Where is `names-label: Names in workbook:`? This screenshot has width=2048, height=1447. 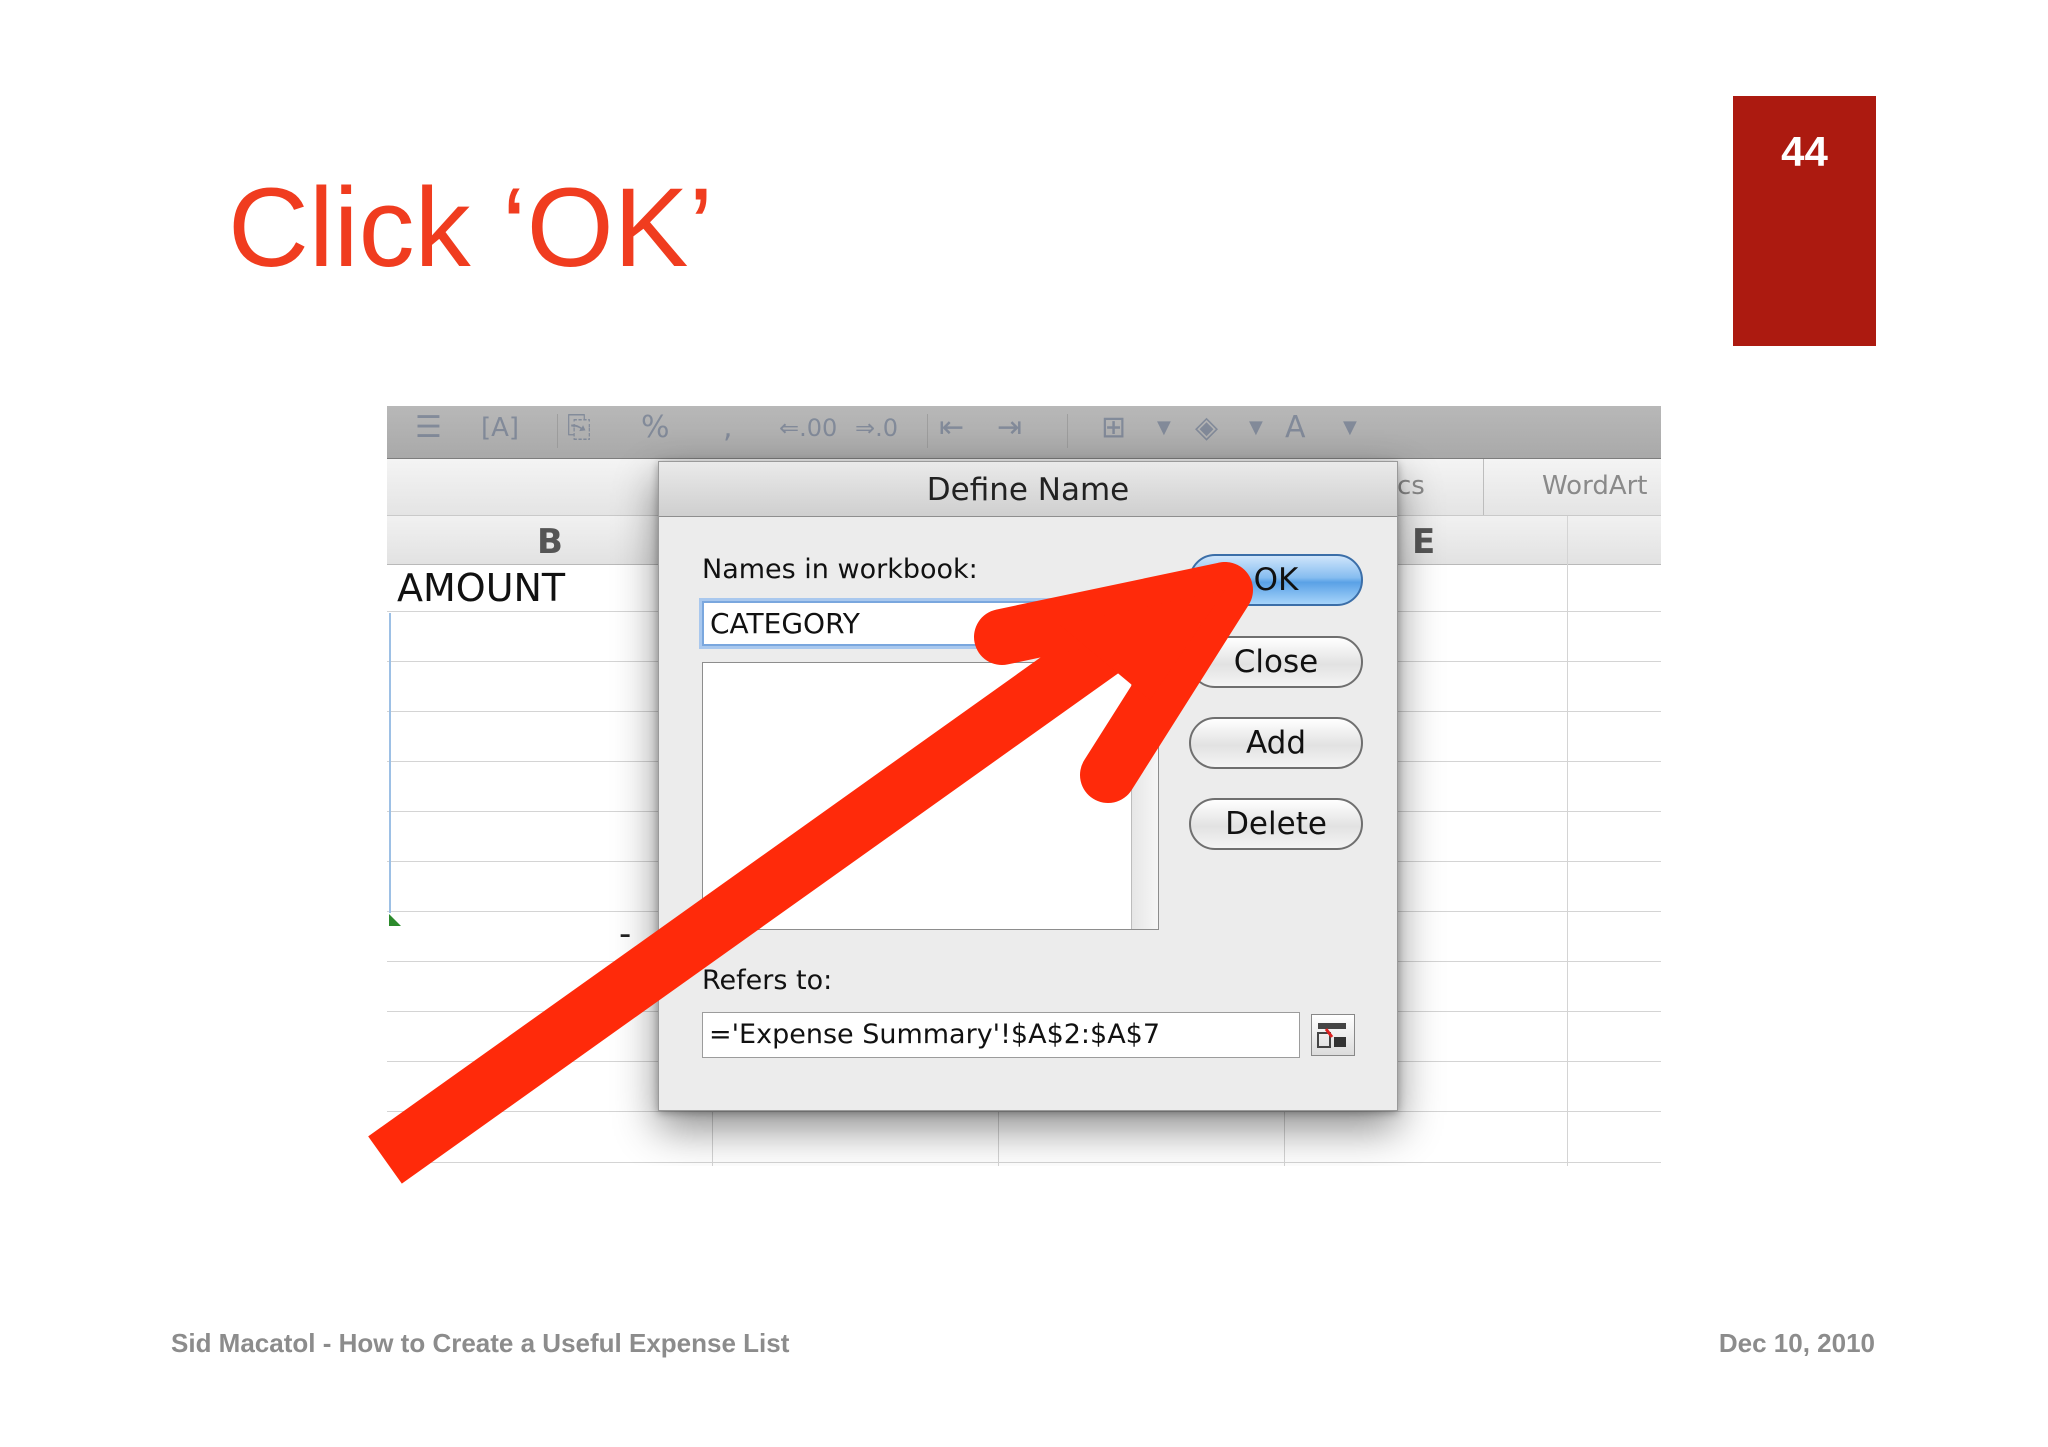 names-label: Names in workbook: is located at coordinates (840, 569).